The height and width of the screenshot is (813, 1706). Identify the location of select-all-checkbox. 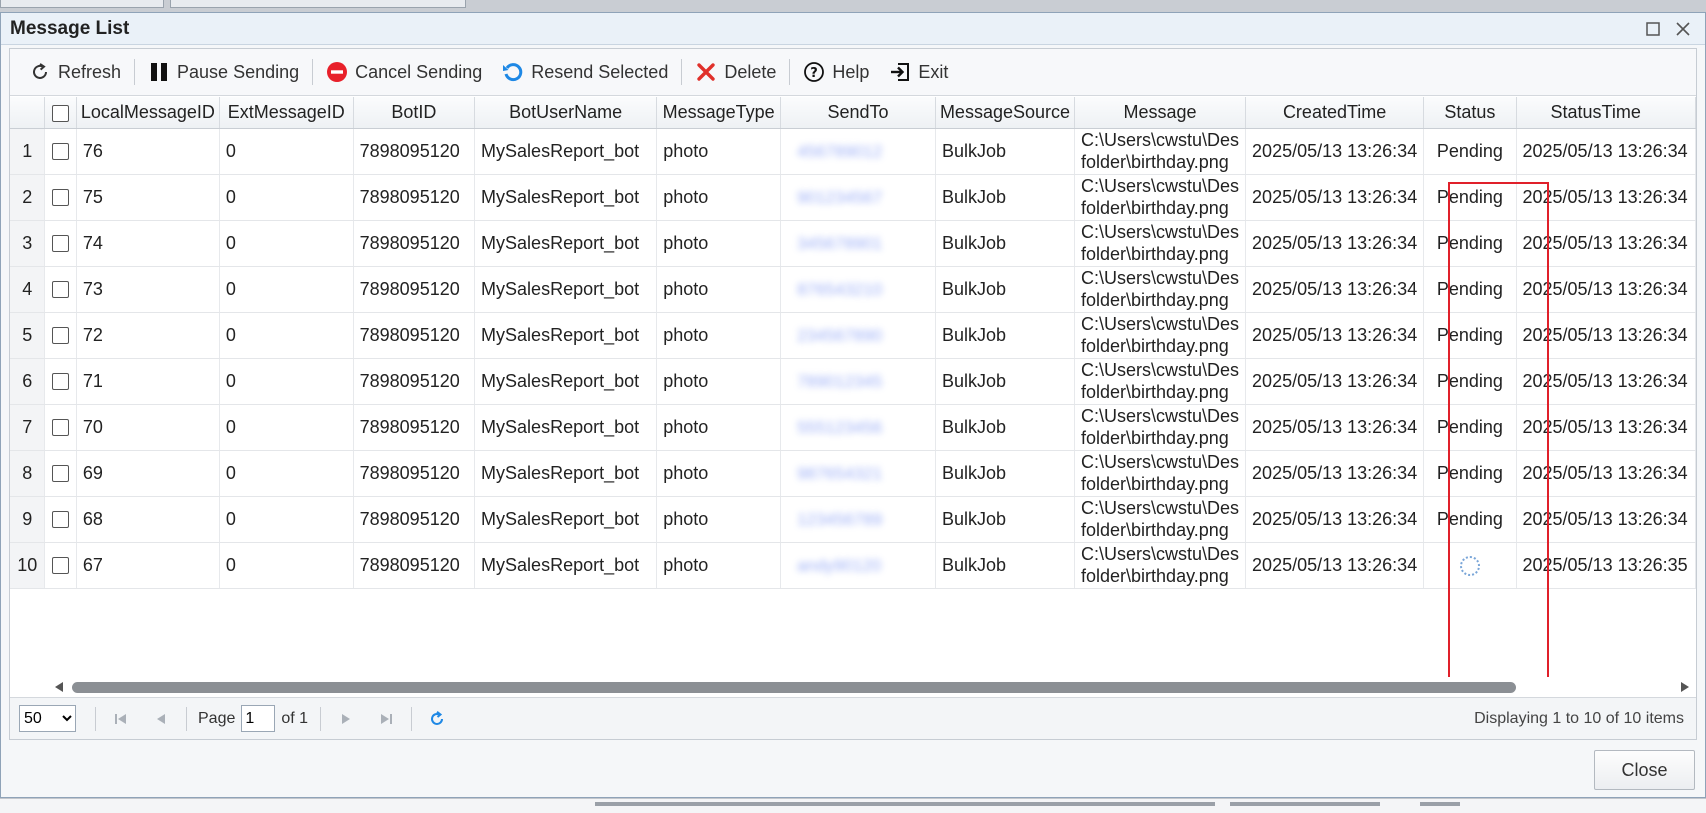
(60, 113).